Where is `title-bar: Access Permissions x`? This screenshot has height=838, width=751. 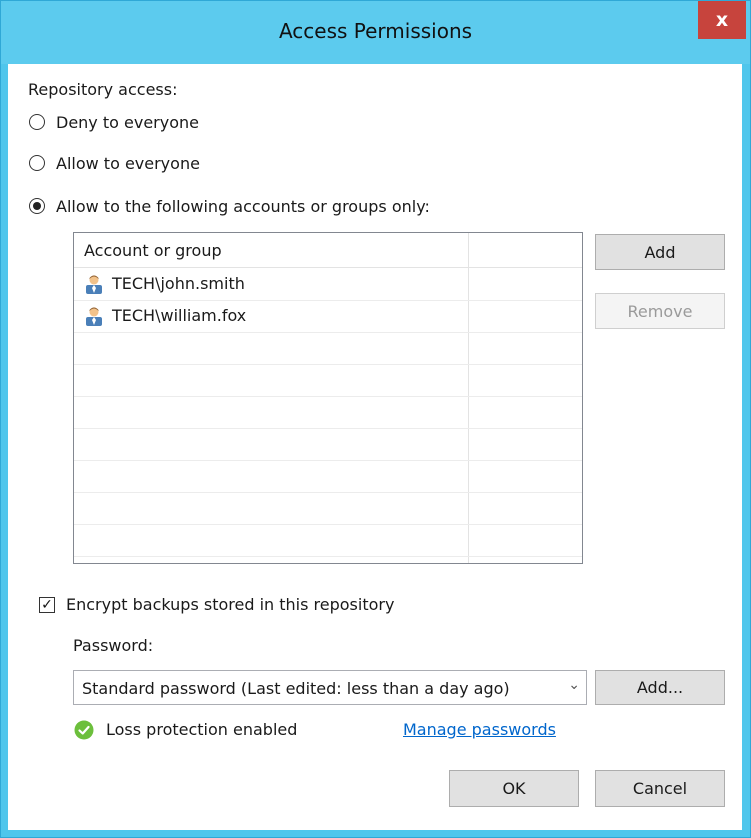 title-bar: Access Permissions x is located at coordinates (375, 32).